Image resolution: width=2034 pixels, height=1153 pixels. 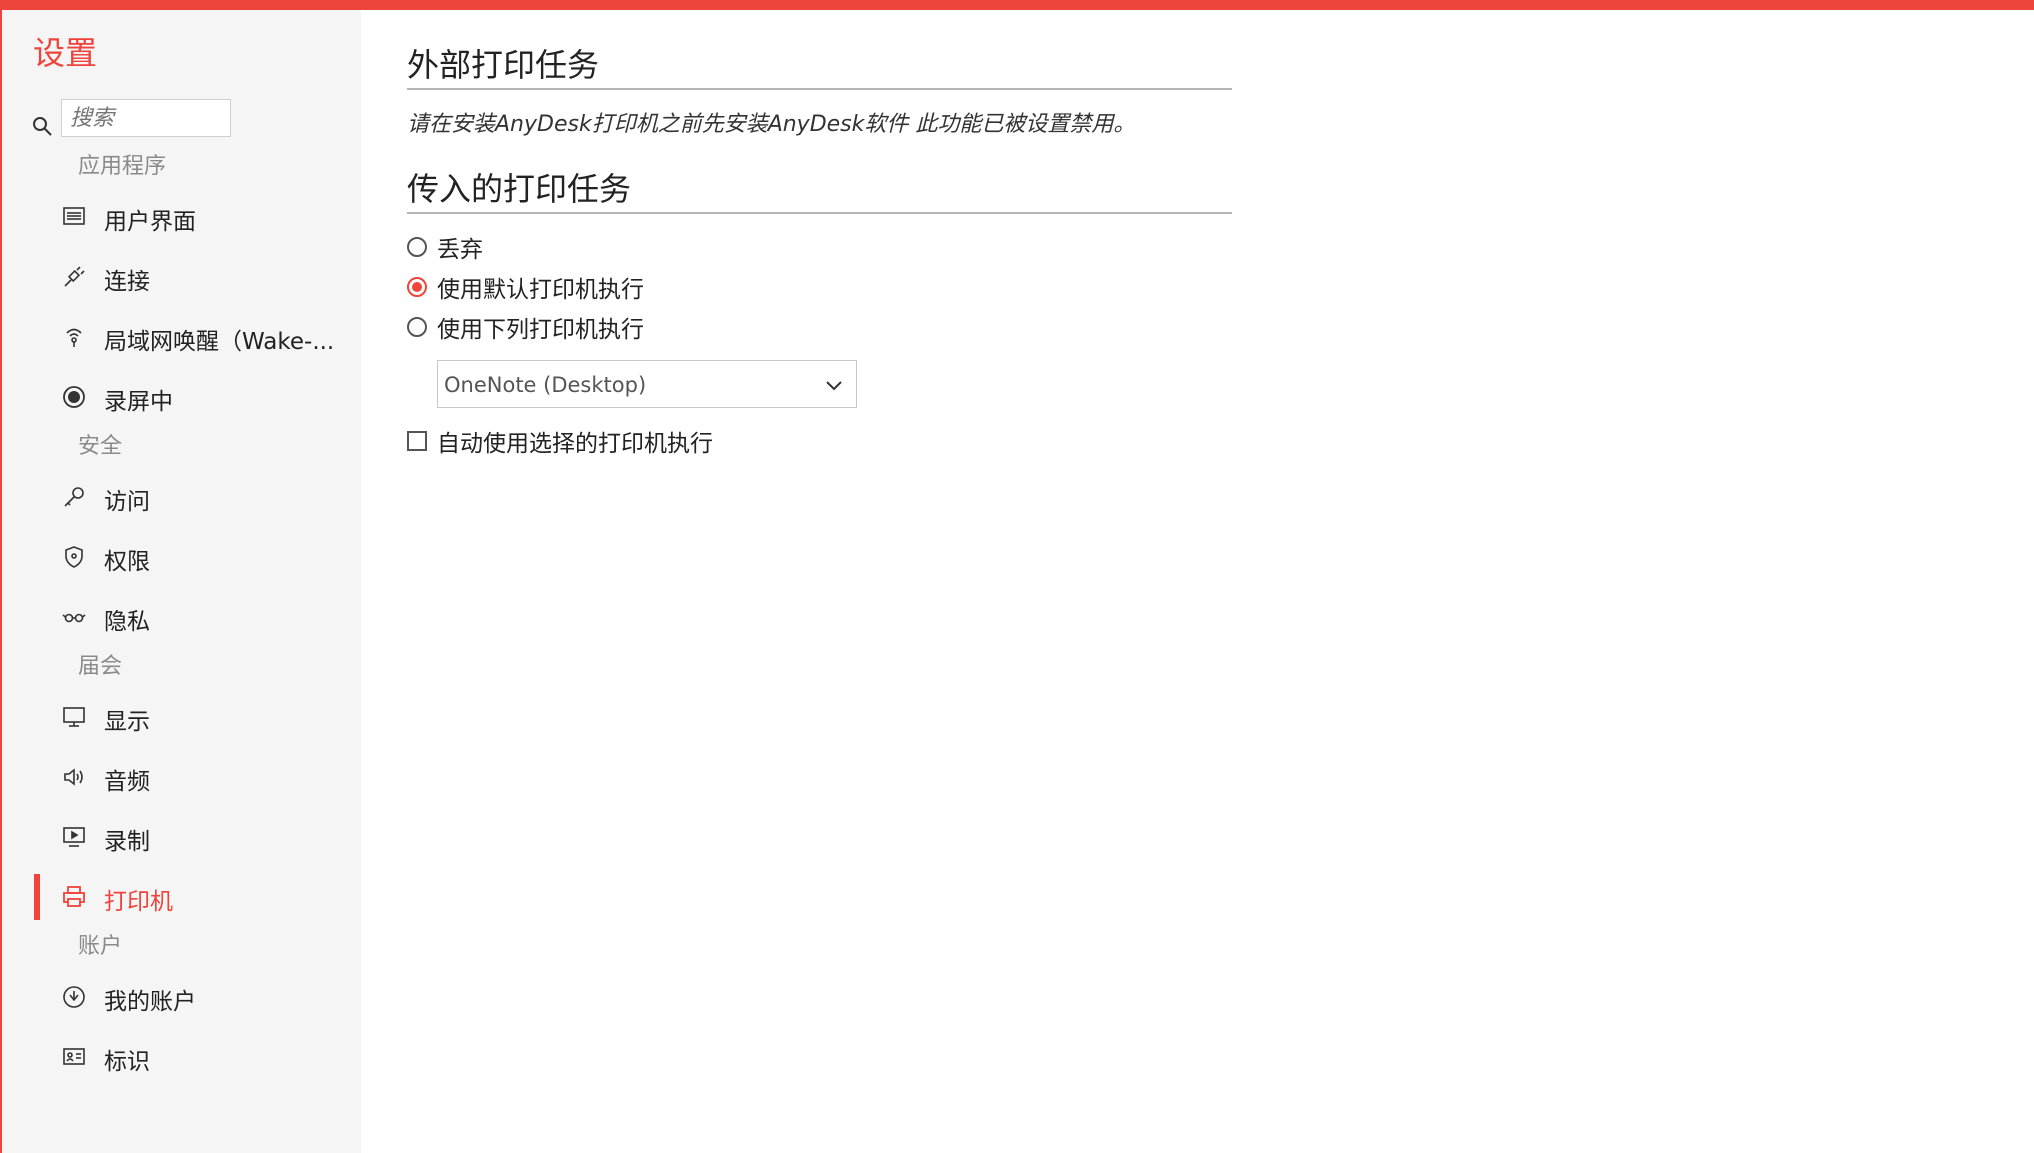 I want to click on radio-default-printer: 使用默认打印机执行, so click(x=525, y=287).